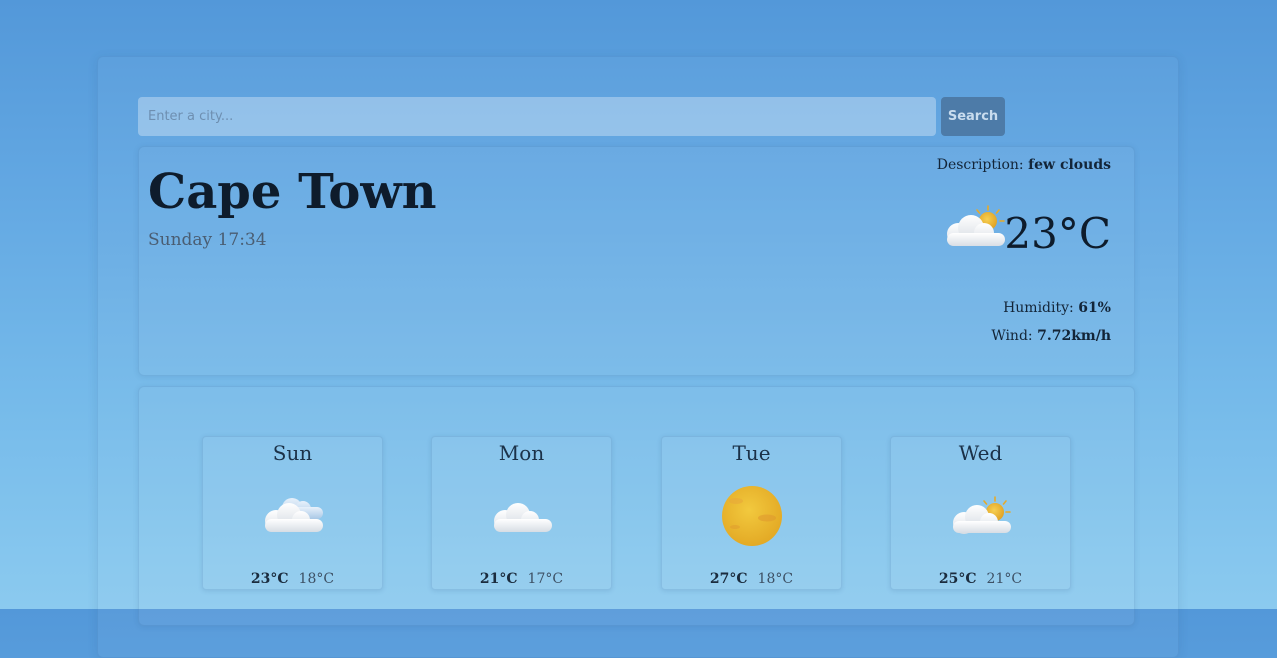 The image size is (1277, 658). What do you see at coordinates (269, 579) in the screenshot?
I see `forecast-high-temp: 23°C` at bounding box center [269, 579].